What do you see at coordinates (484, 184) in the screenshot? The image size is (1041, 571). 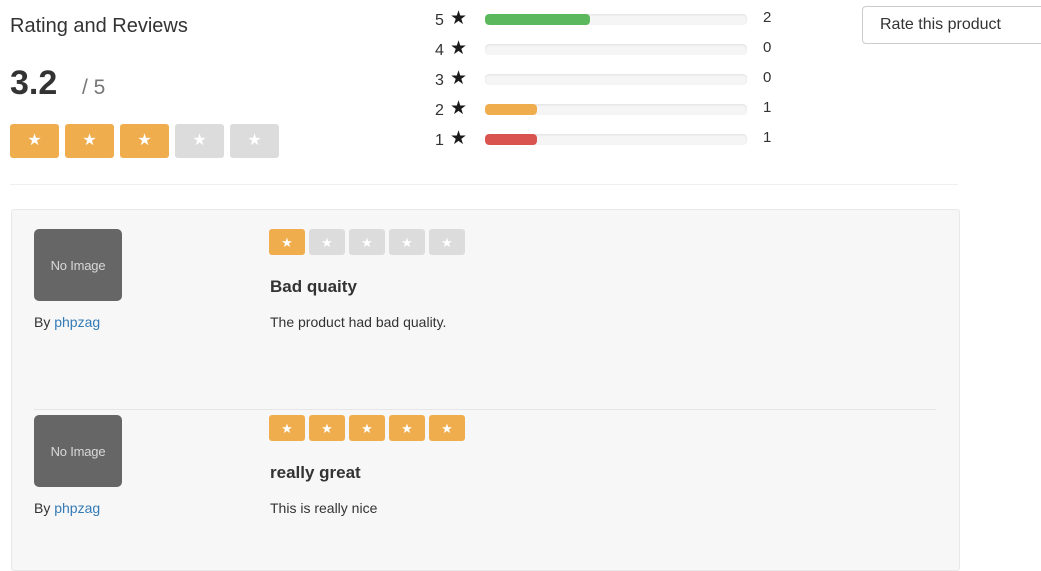 I see `section-divider` at bounding box center [484, 184].